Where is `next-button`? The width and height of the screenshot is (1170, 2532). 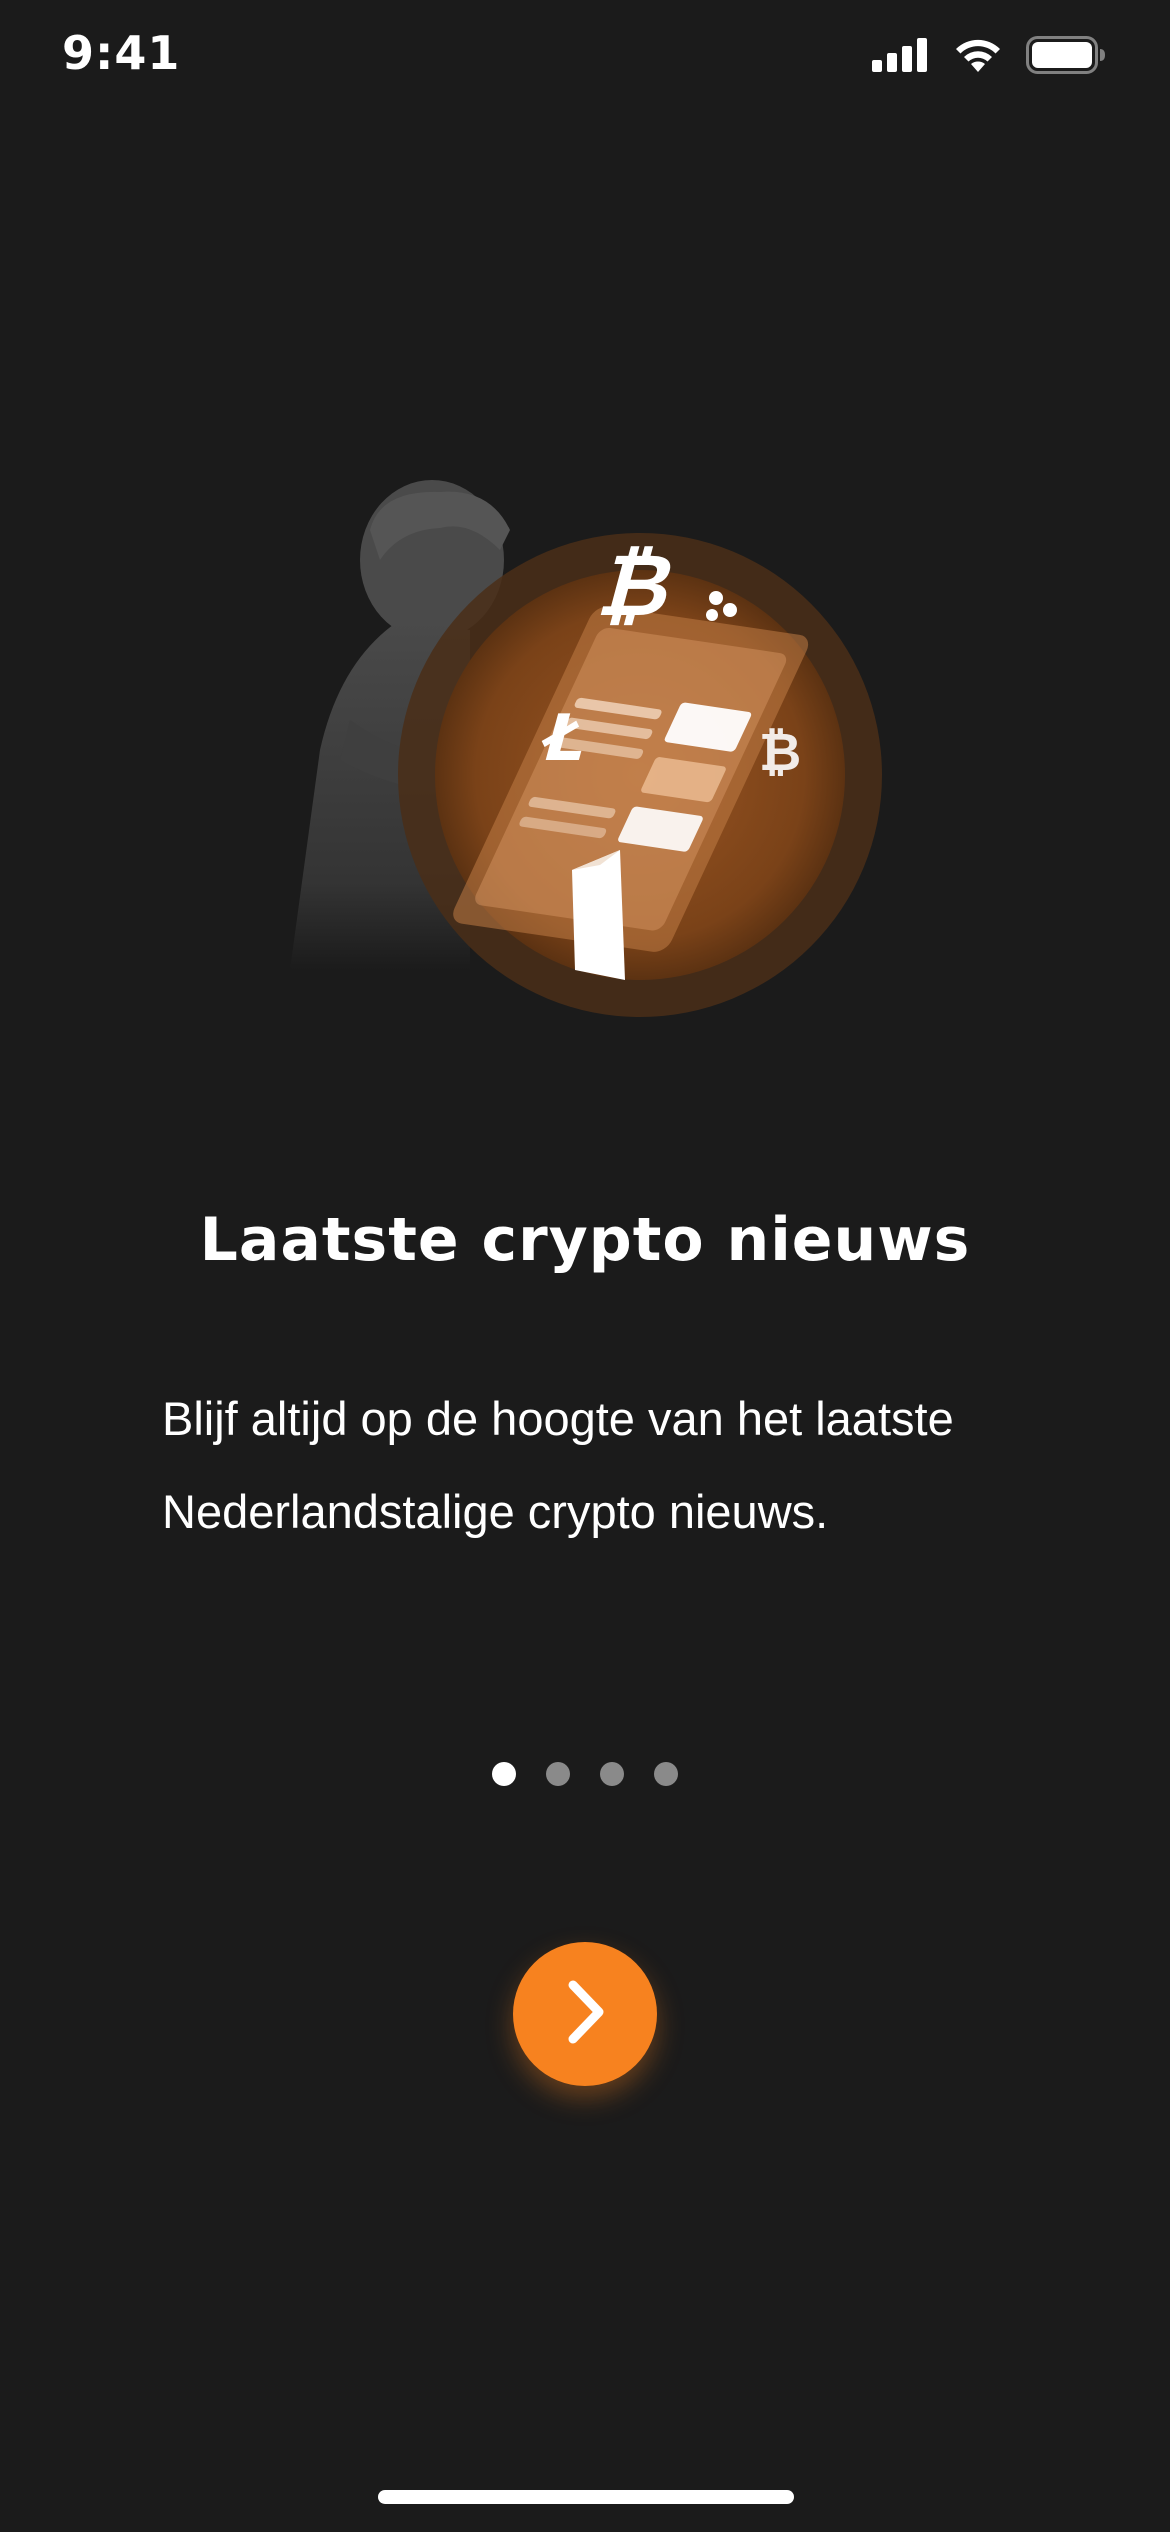
next-button is located at coordinates (585, 2014).